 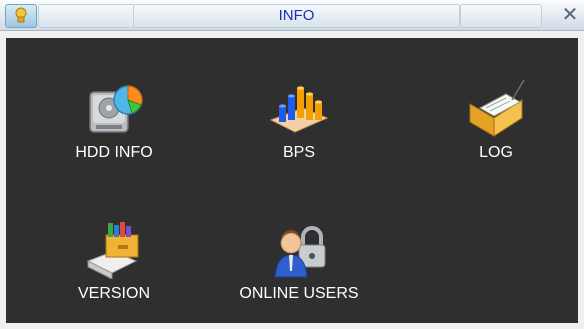 What do you see at coordinates (496, 108) in the screenshot?
I see `log-folder-icon` at bounding box center [496, 108].